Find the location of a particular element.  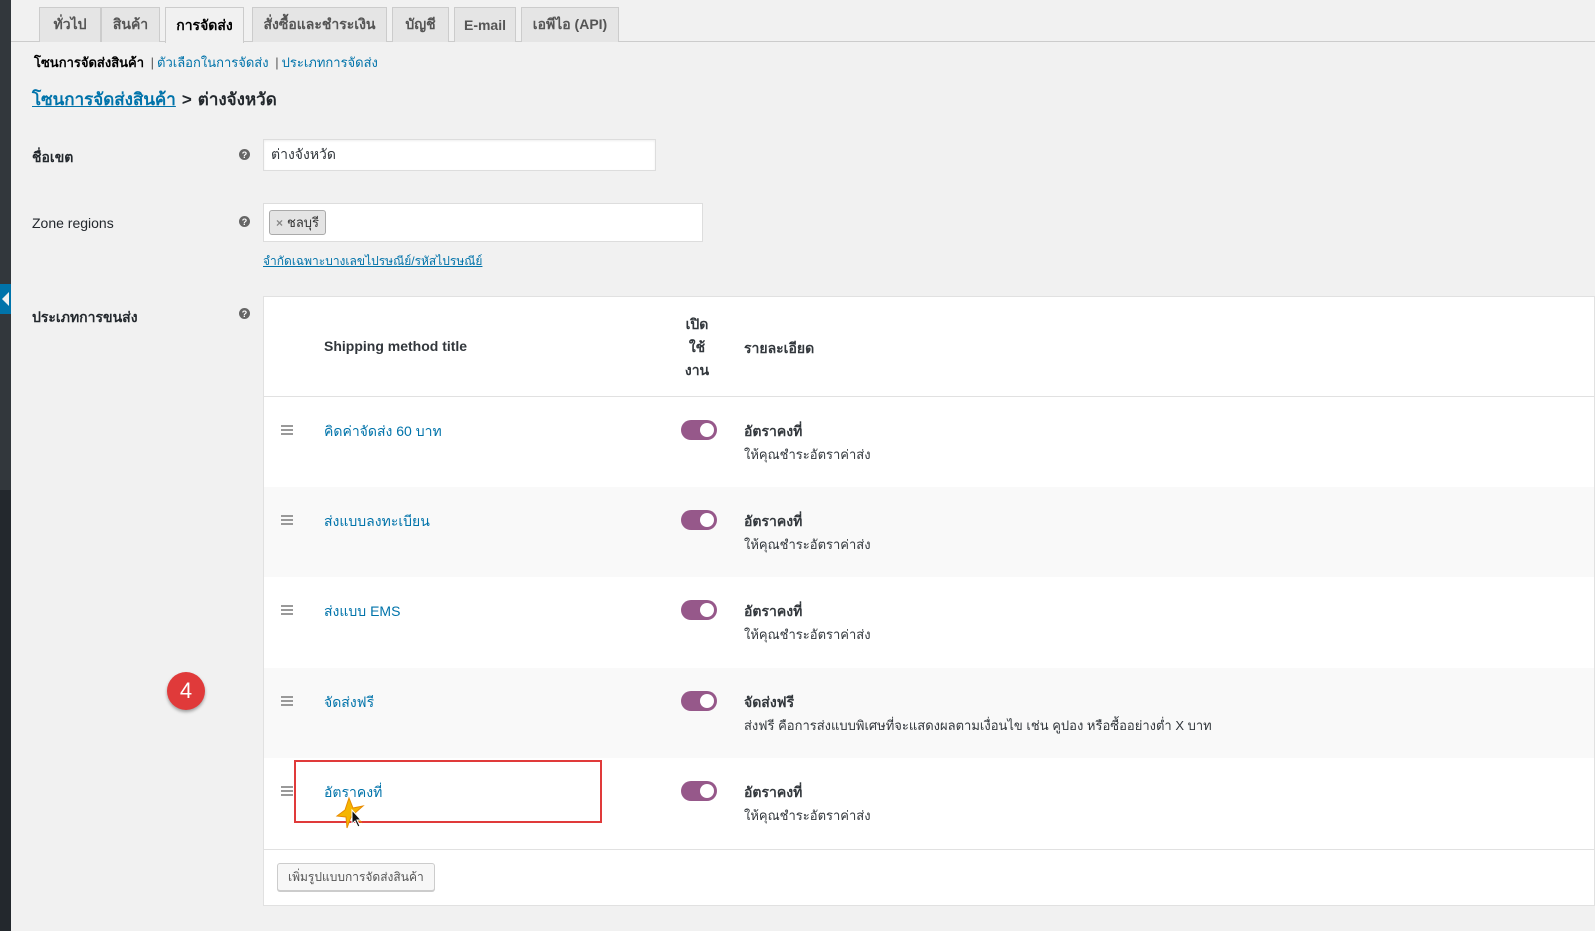

tab-products: สินค้า is located at coordinates (130, 24).